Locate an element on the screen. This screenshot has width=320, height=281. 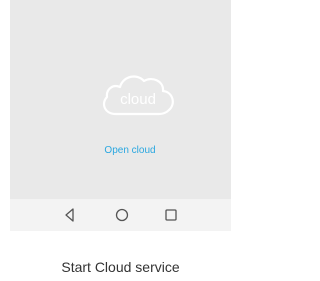
caption: Start Cloud service is located at coordinates (120, 267).